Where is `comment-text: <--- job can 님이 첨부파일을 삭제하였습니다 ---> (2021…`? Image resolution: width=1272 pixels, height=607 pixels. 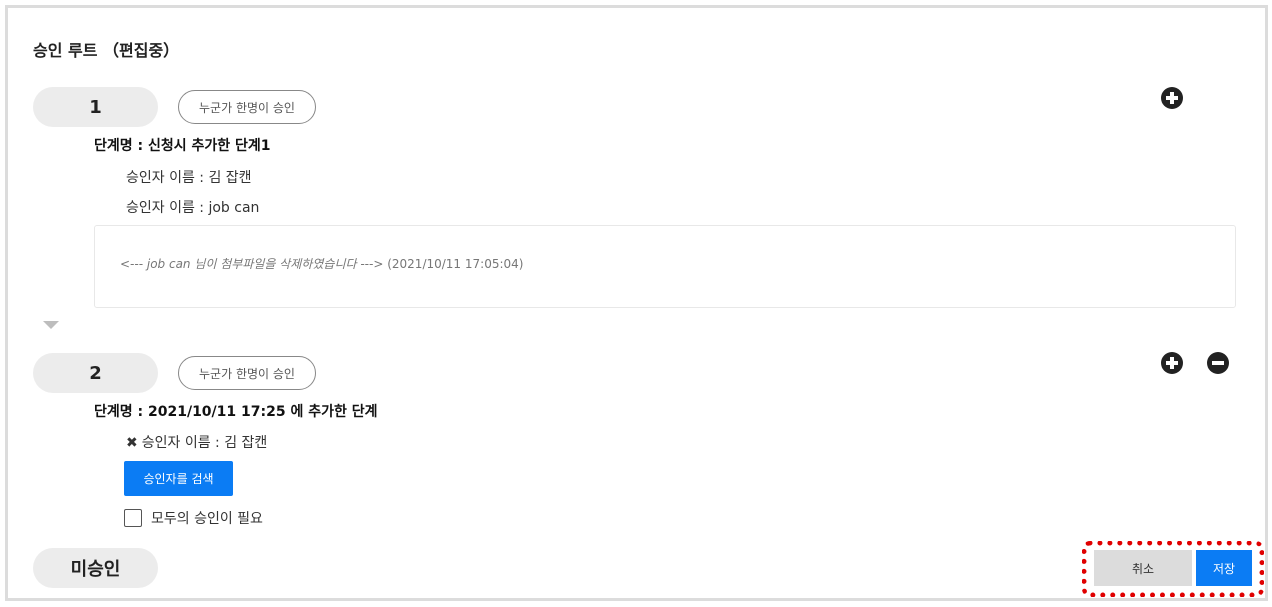
comment-text: <--- job can 님이 첨부파일을 삭제하였습니다 ---> (2021… is located at coordinates (321, 263).